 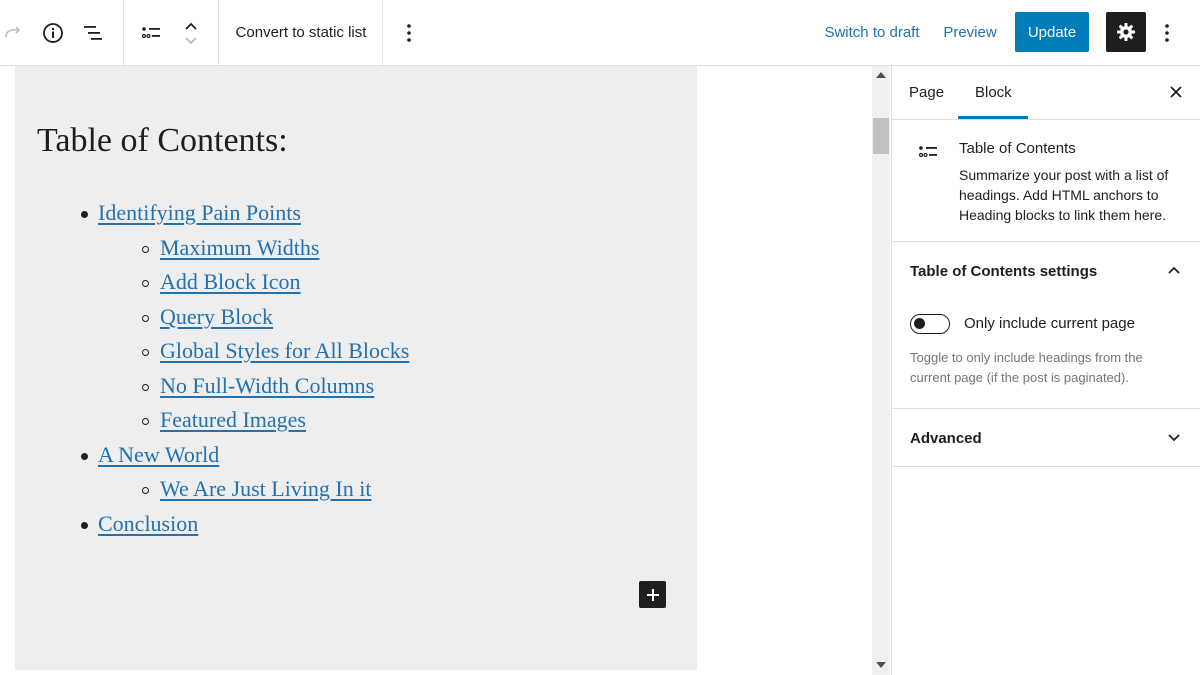 I want to click on tab-page: Page, so click(x=926, y=92).